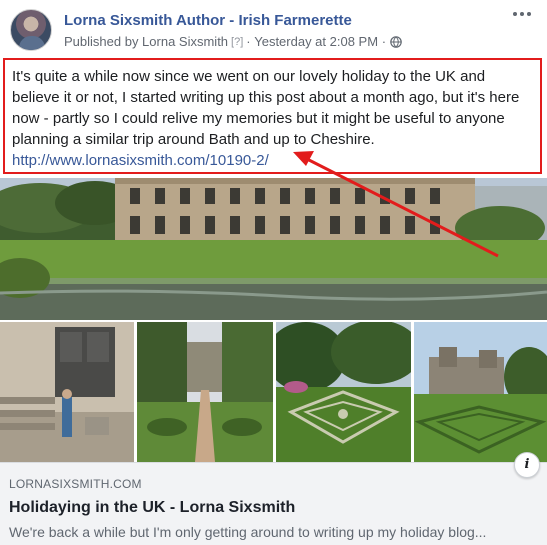 The image size is (547, 545). Describe the element at coordinates (31, 30) in the screenshot. I see `avatar` at that location.